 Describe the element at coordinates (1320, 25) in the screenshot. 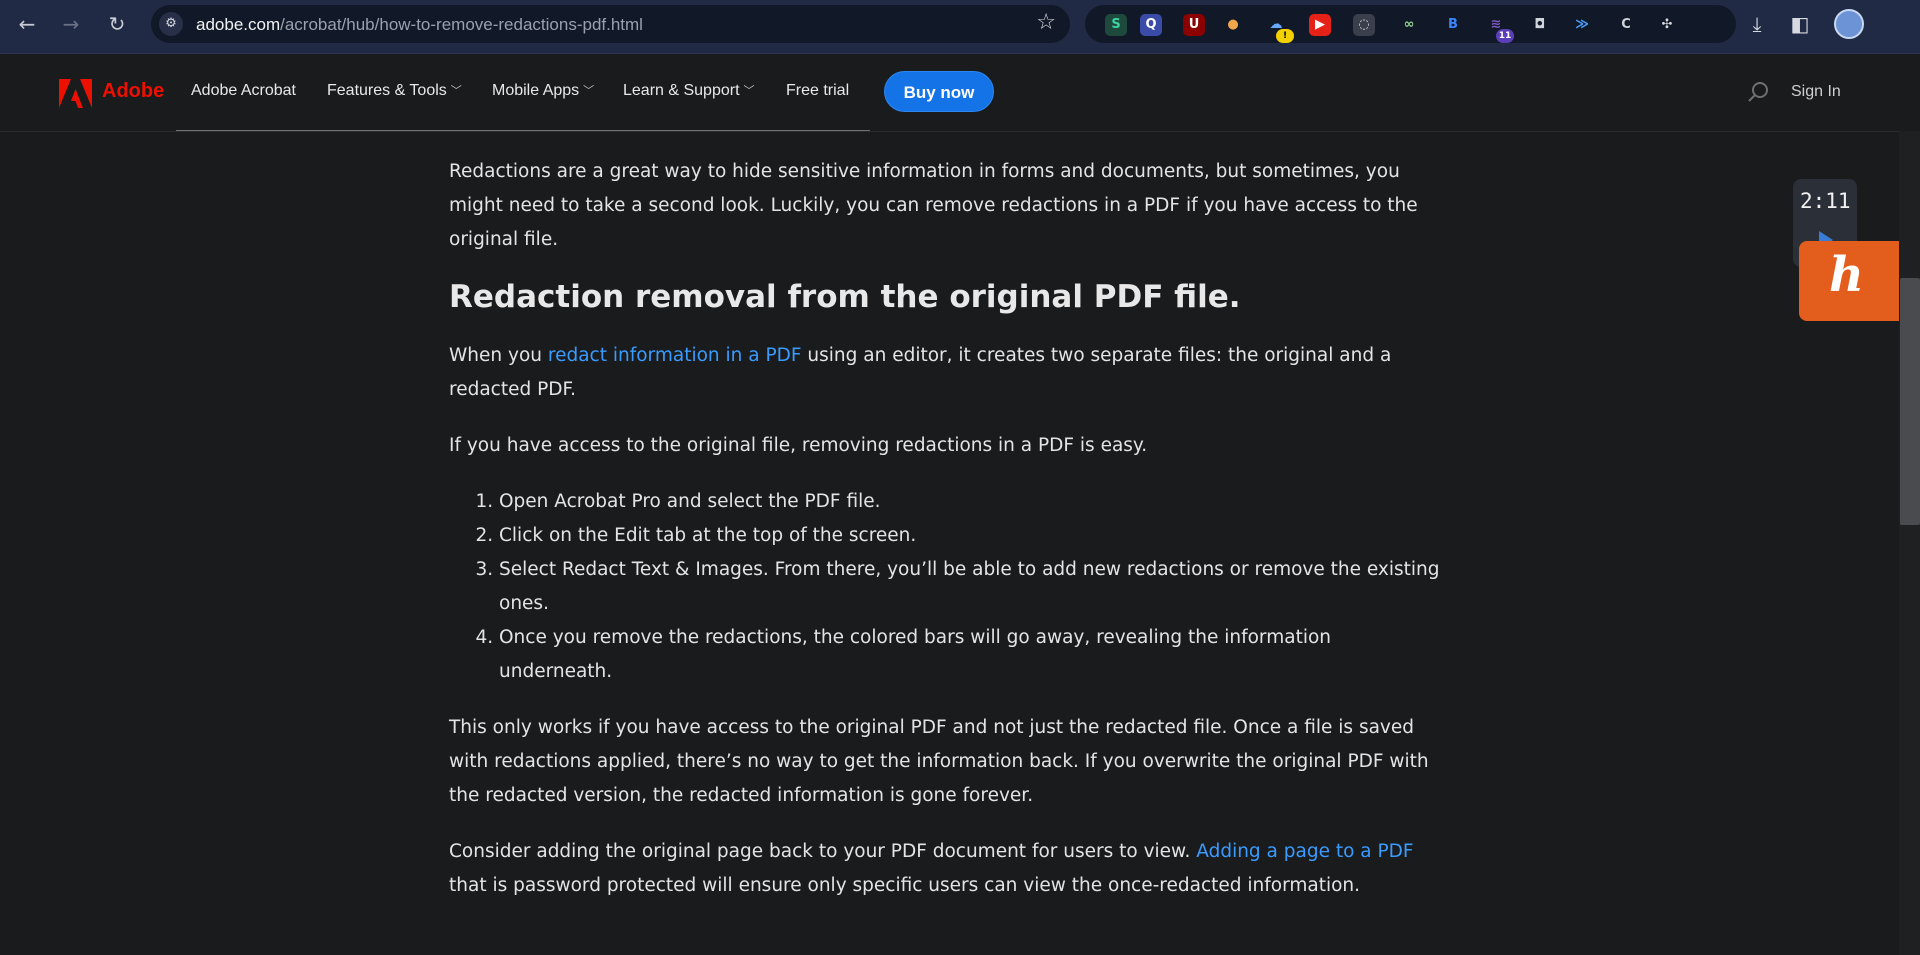

I see `youtube-extension-icon: ▶` at that location.